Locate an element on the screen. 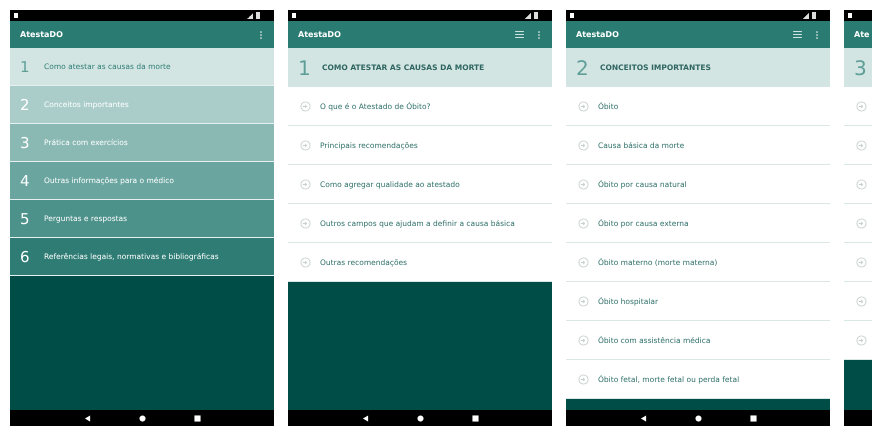  section-number: 1 is located at coordinates (304, 68).